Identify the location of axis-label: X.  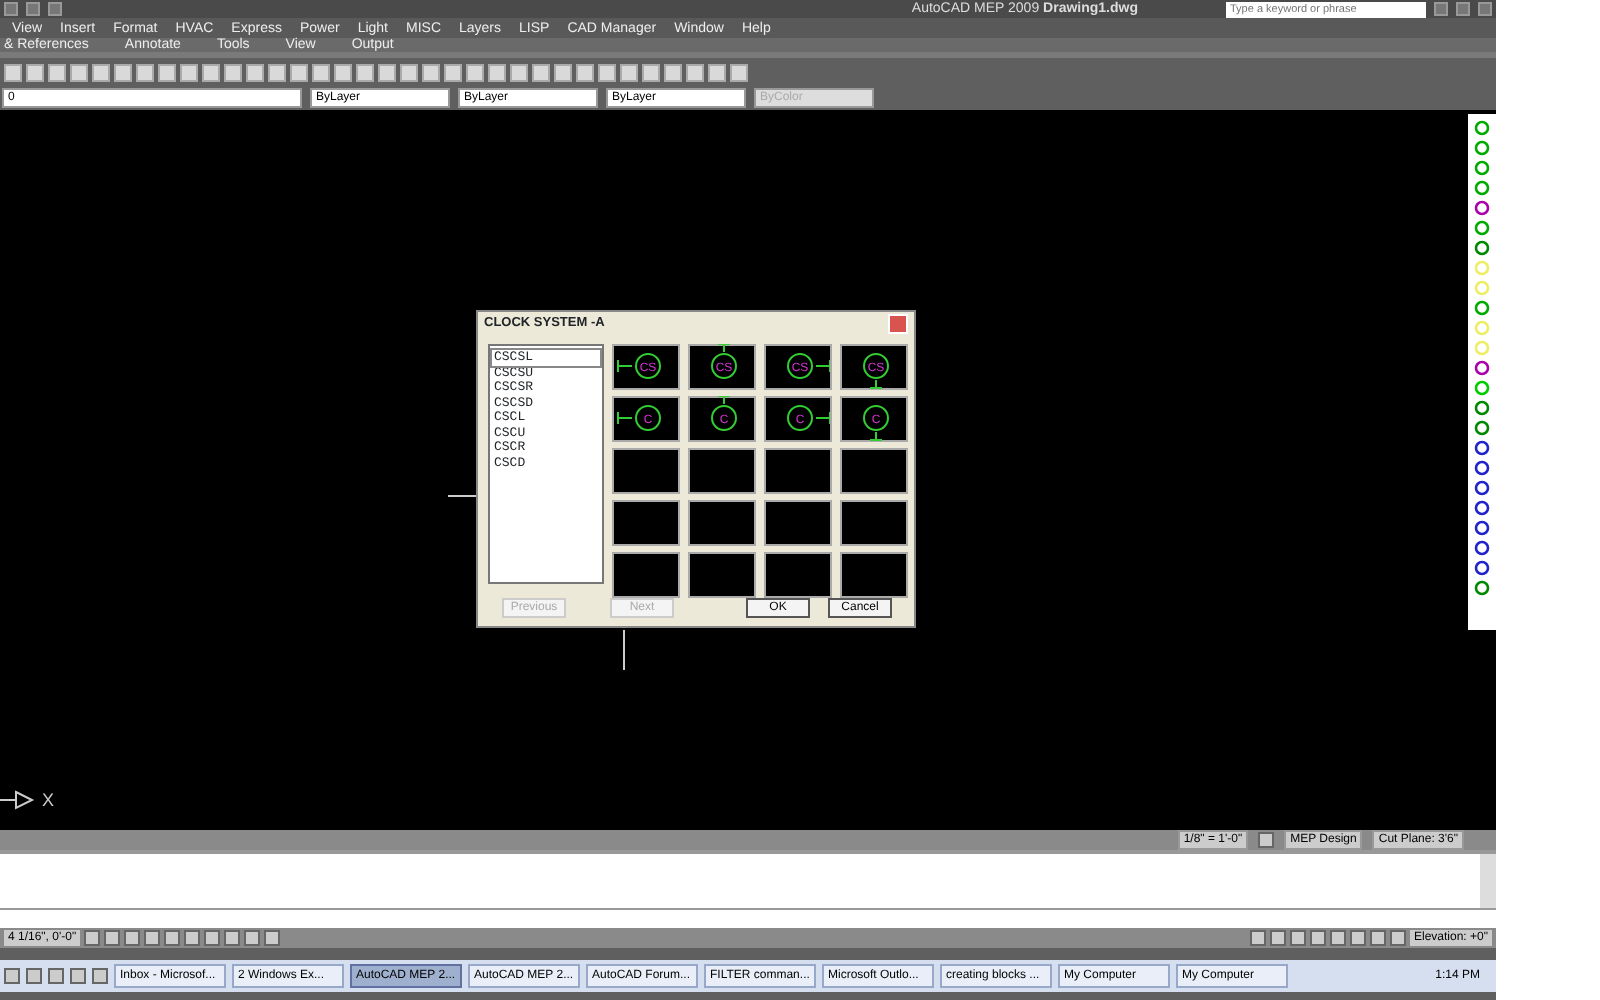
(48, 801).